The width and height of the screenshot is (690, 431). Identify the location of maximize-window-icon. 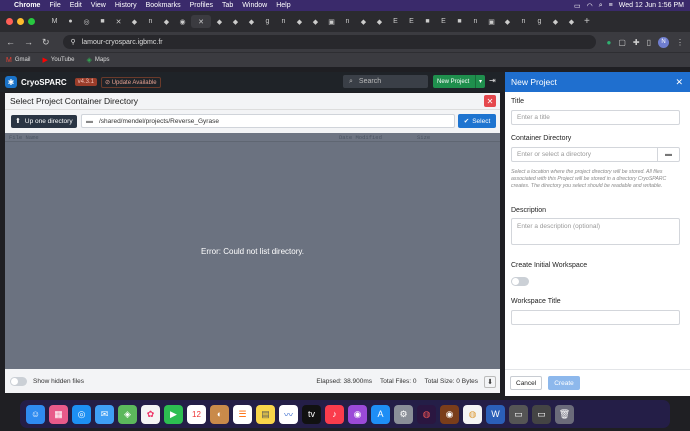
(31, 21).